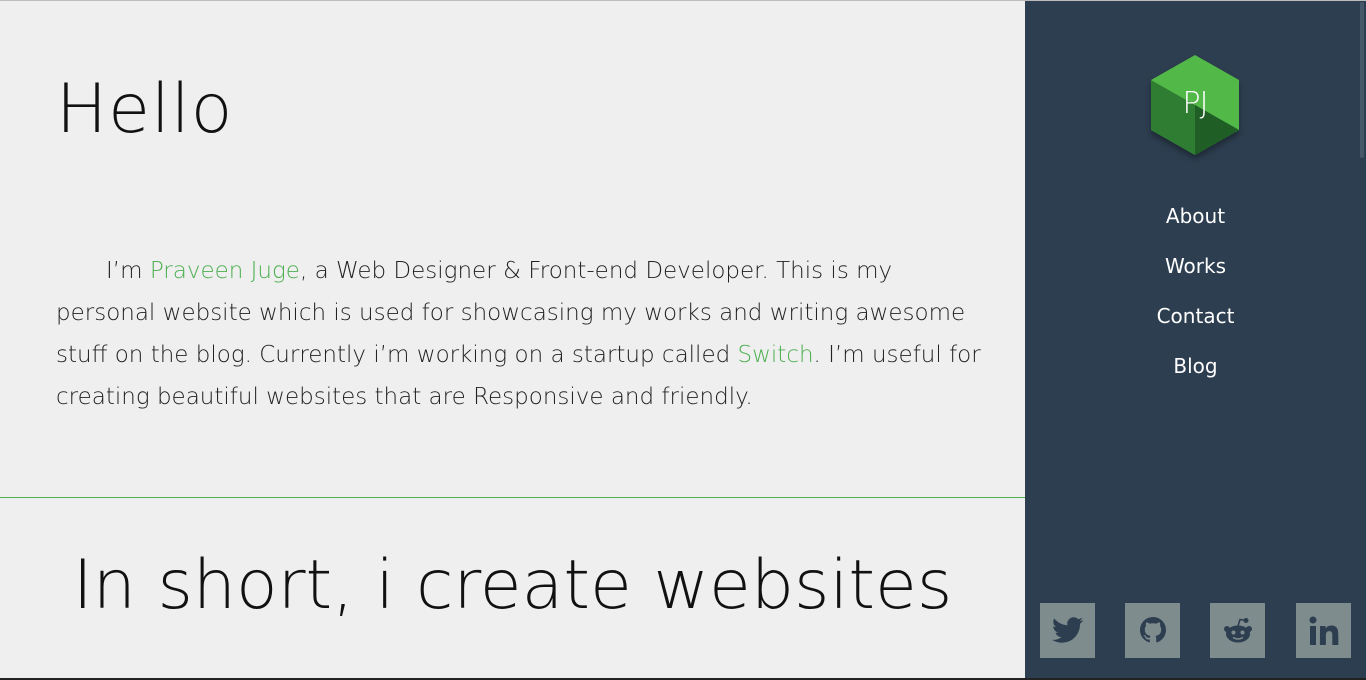 This screenshot has height=680, width=1366. I want to click on name-link: Praveen Juge, so click(225, 271).